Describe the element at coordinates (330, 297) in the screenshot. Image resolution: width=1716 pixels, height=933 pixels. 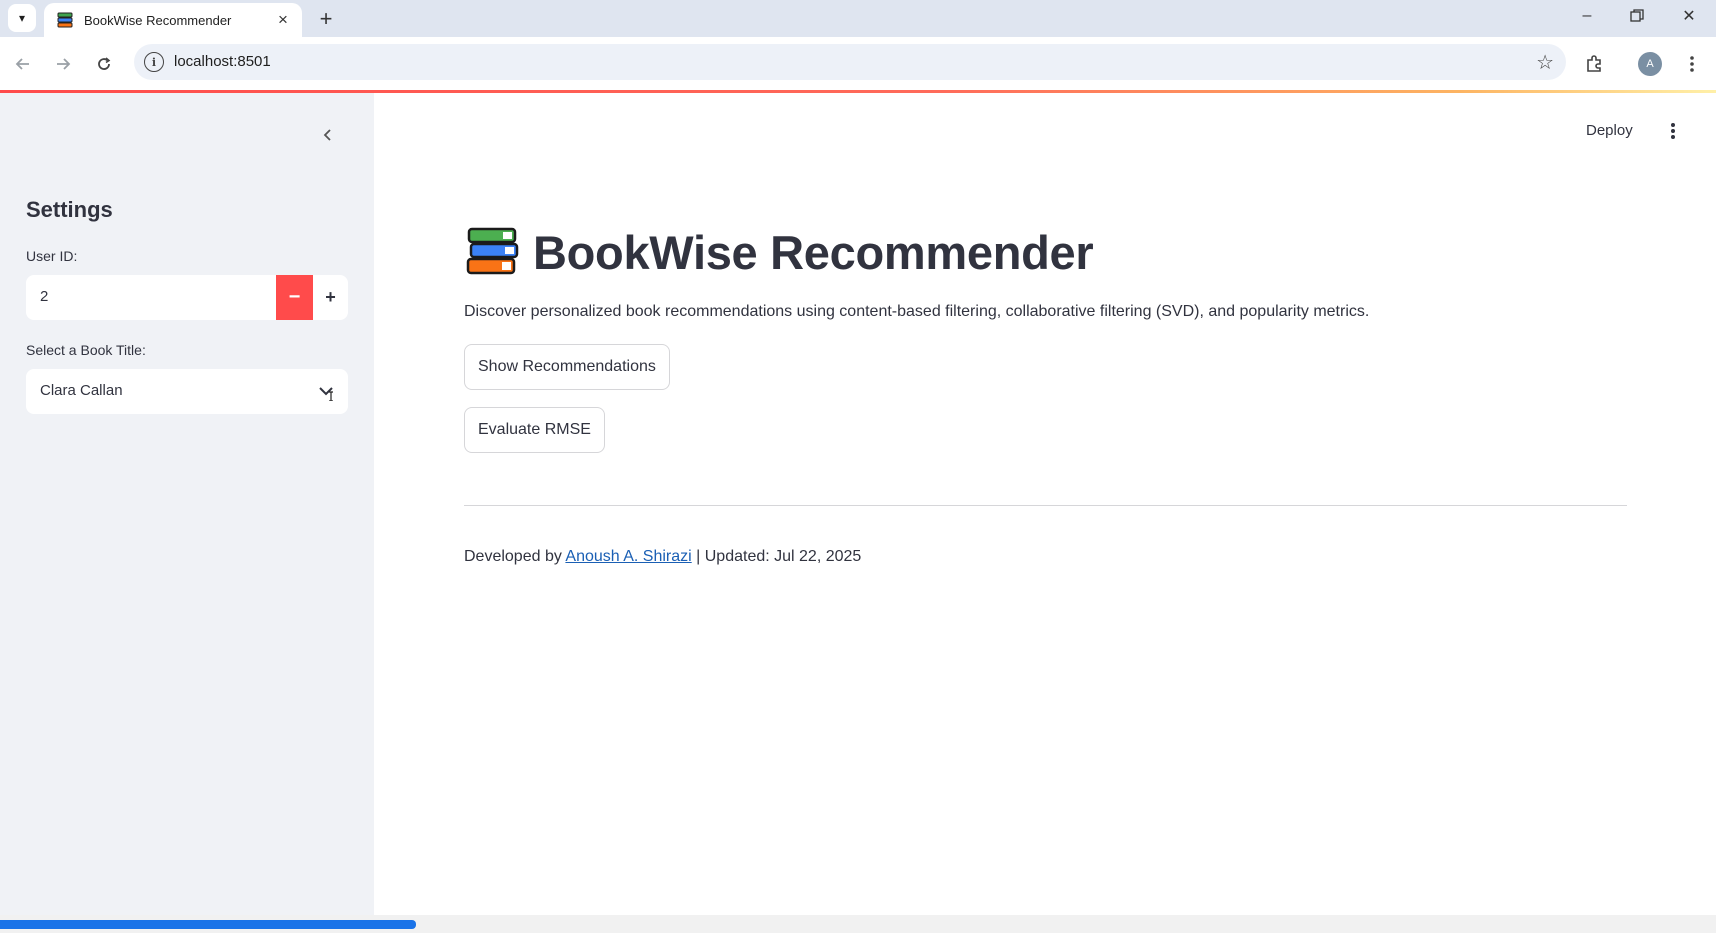
I see `increment-button: +` at that location.